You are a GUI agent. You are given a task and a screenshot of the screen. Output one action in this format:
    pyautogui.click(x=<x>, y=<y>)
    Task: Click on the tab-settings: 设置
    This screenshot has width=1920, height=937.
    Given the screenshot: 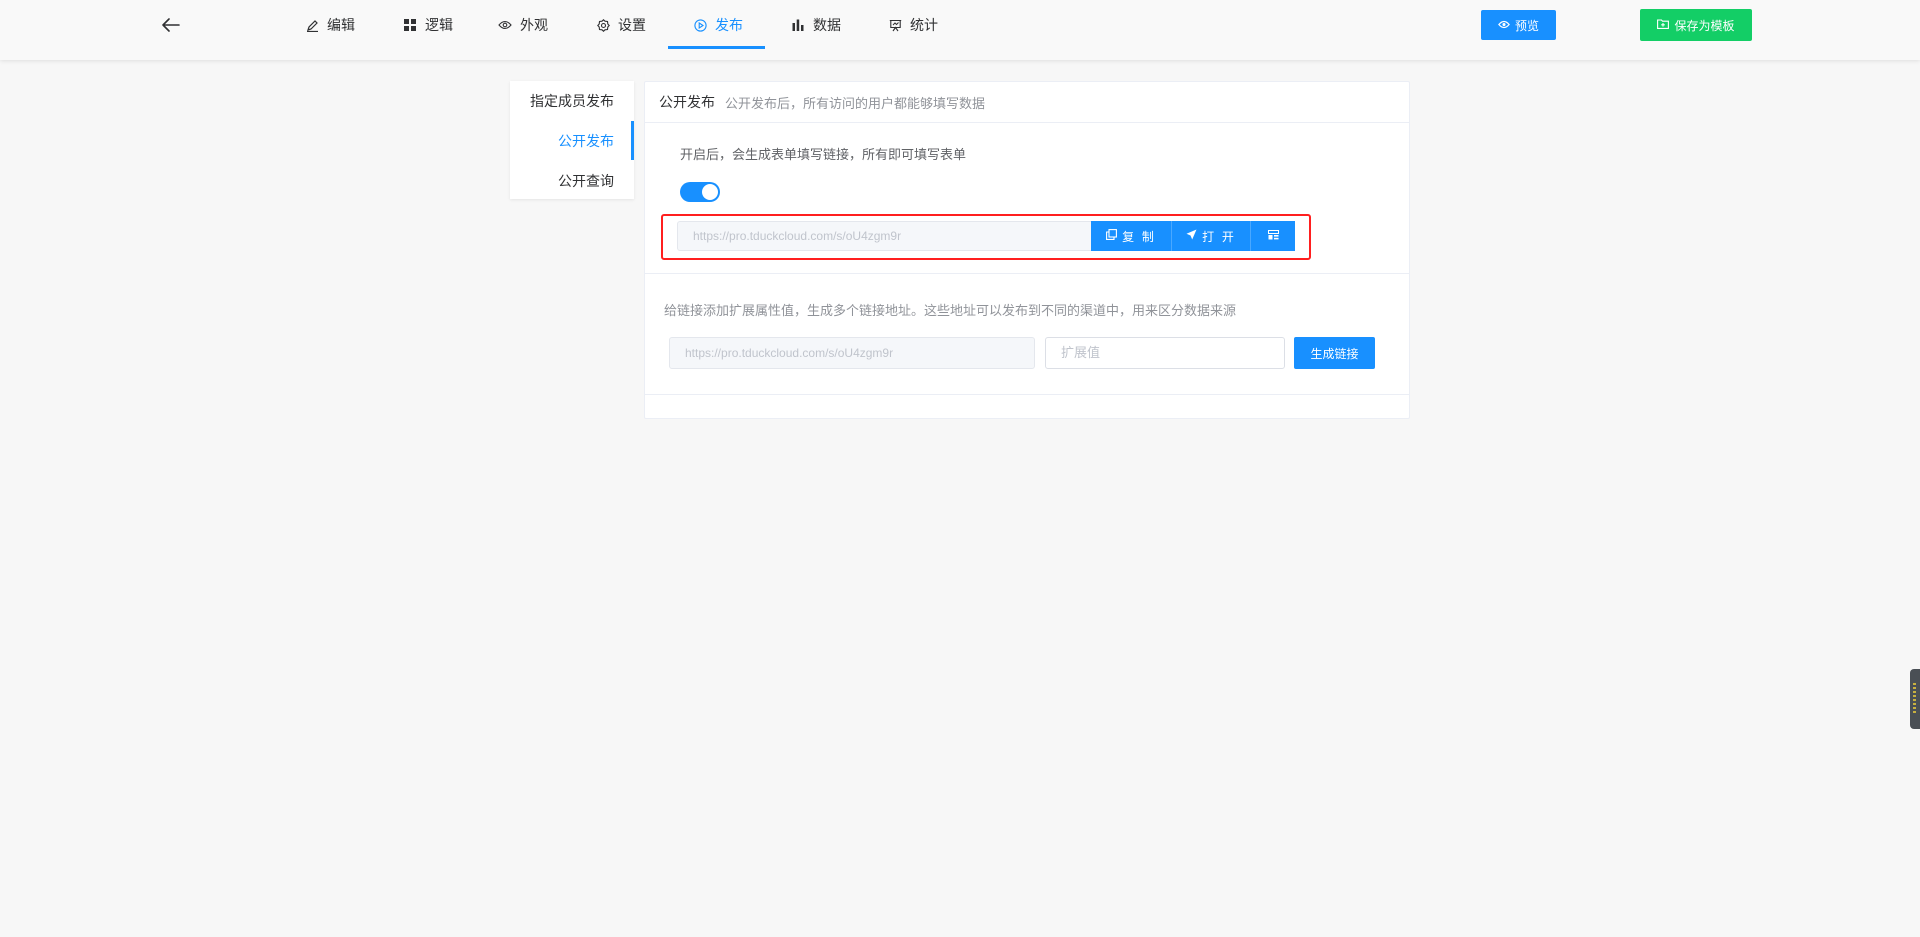 What is the action you would take?
    pyautogui.click(x=621, y=25)
    